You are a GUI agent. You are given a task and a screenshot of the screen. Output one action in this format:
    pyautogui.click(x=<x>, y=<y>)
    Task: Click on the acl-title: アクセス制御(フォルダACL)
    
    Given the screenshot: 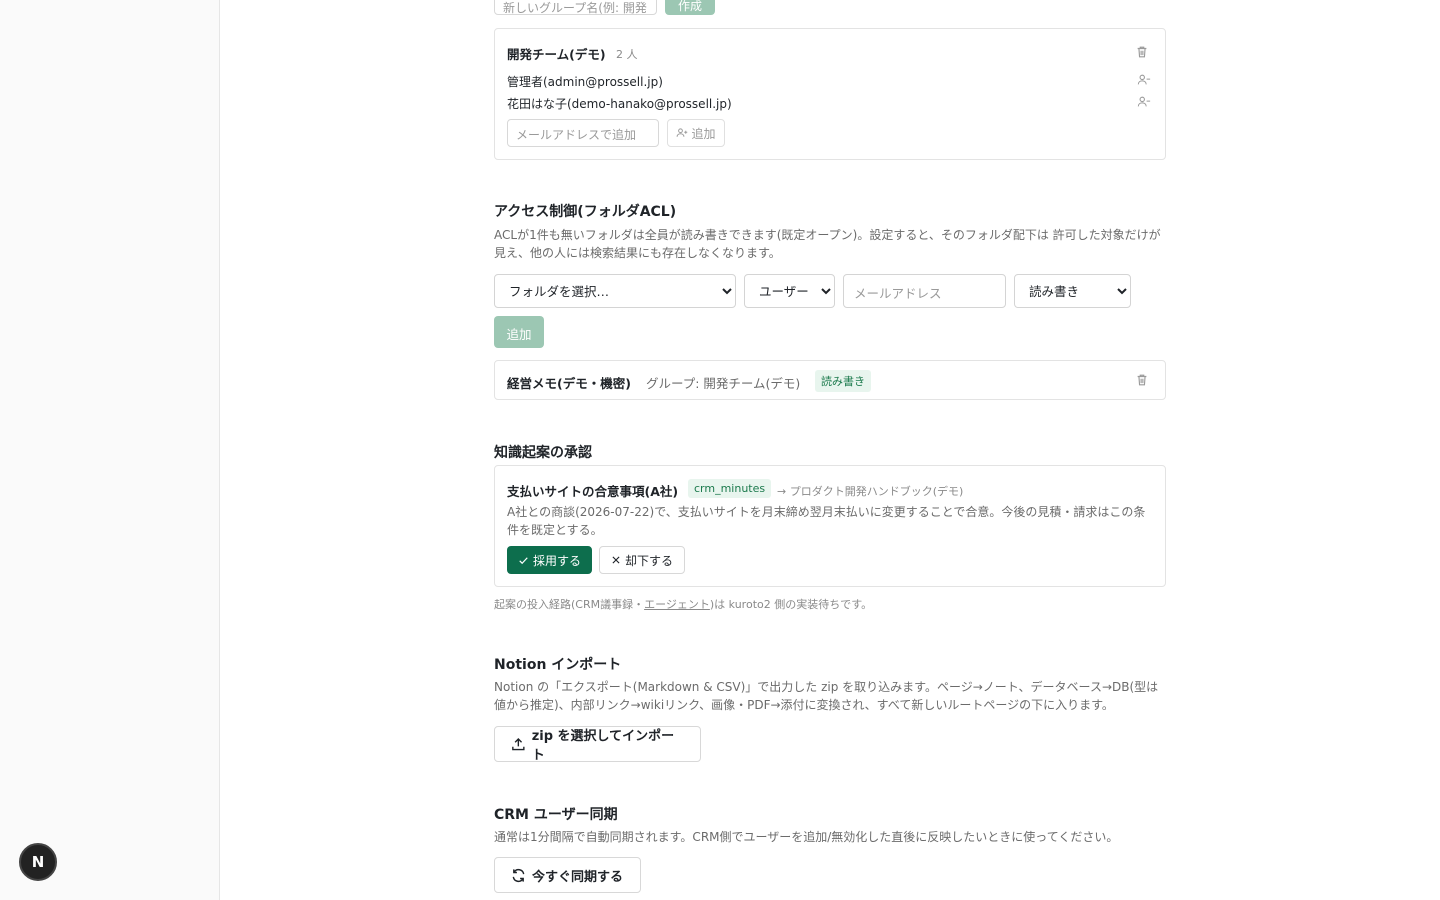 What is the action you would take?
    pyautogui.click(x=585, y=212)
    